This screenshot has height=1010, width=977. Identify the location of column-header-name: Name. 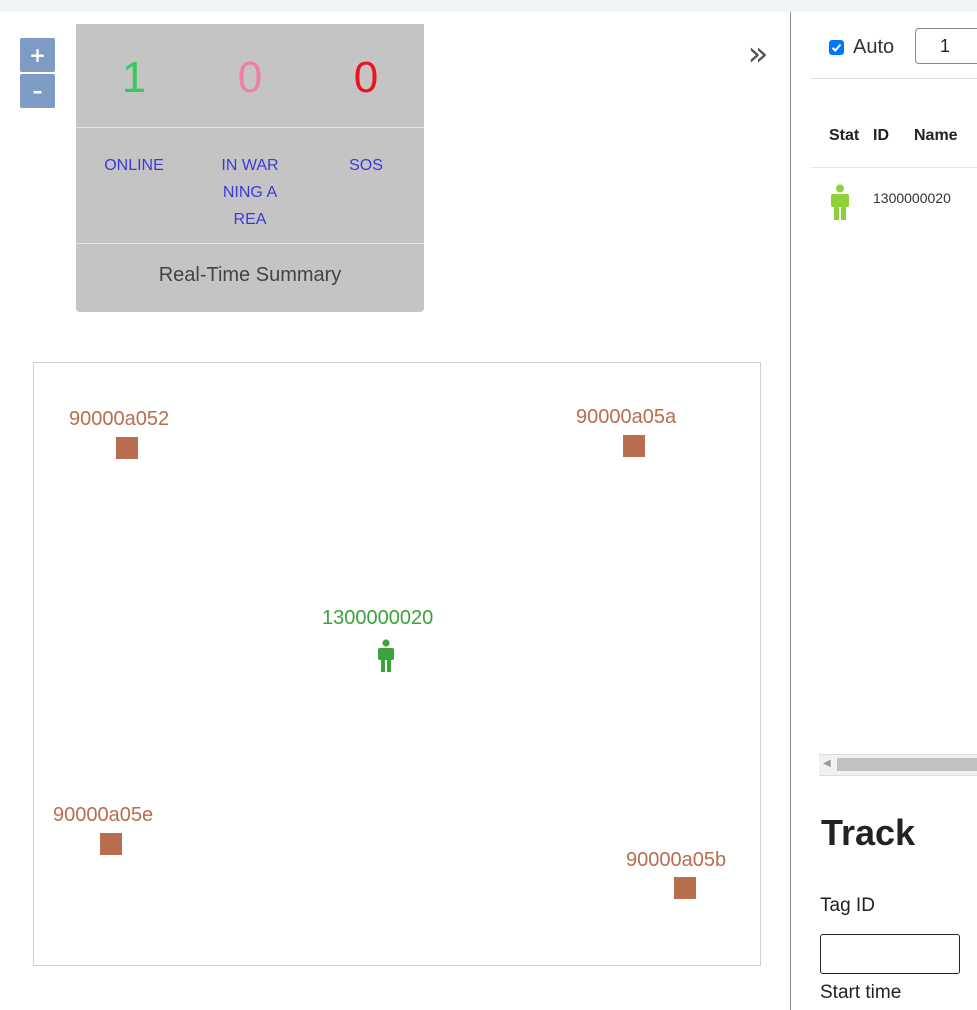
(936, 136).